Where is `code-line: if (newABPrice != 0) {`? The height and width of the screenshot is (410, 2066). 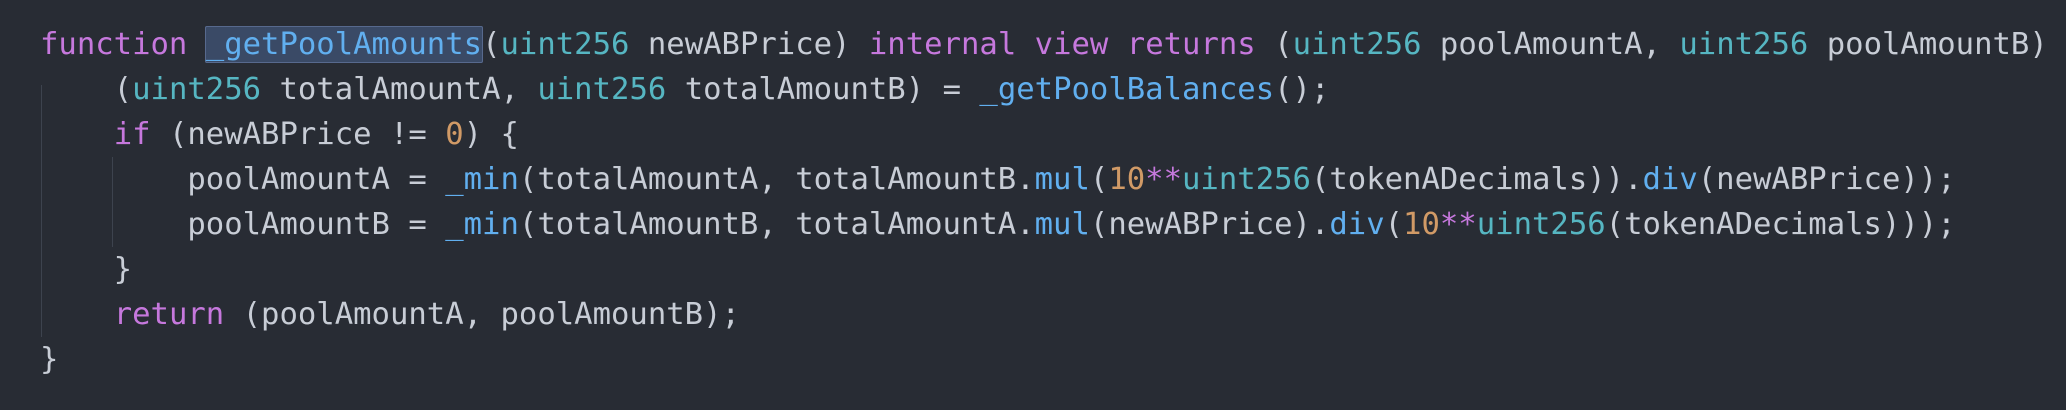
code-line: if (newABPrice != 0) { is located at coordinates (1053, 134).